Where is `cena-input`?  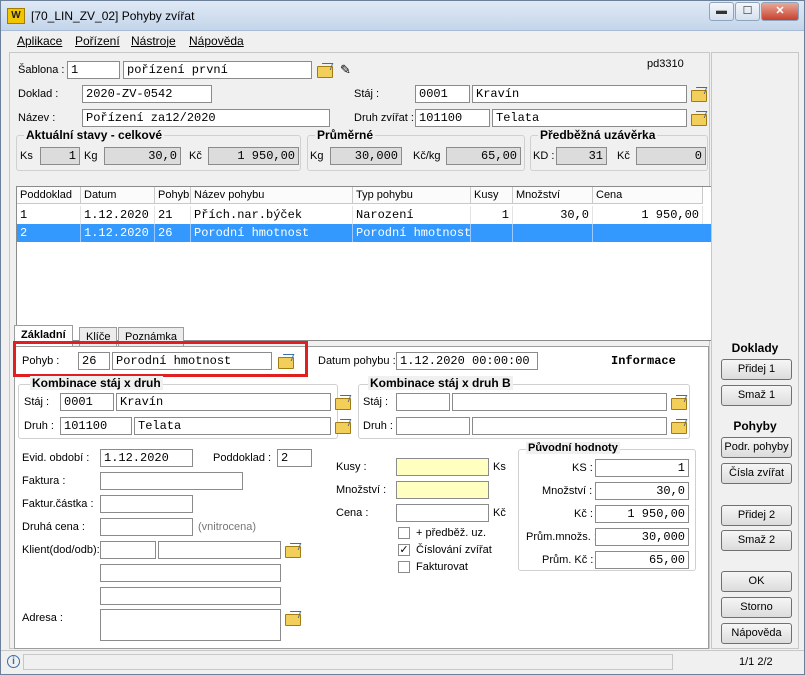
cena-input is located at coordinates (442, 513).